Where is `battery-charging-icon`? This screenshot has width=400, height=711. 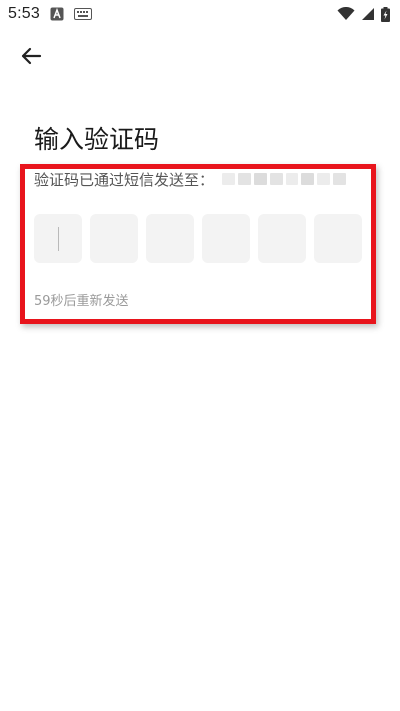
battery-charging-icon is located at coordinates (385, 14).